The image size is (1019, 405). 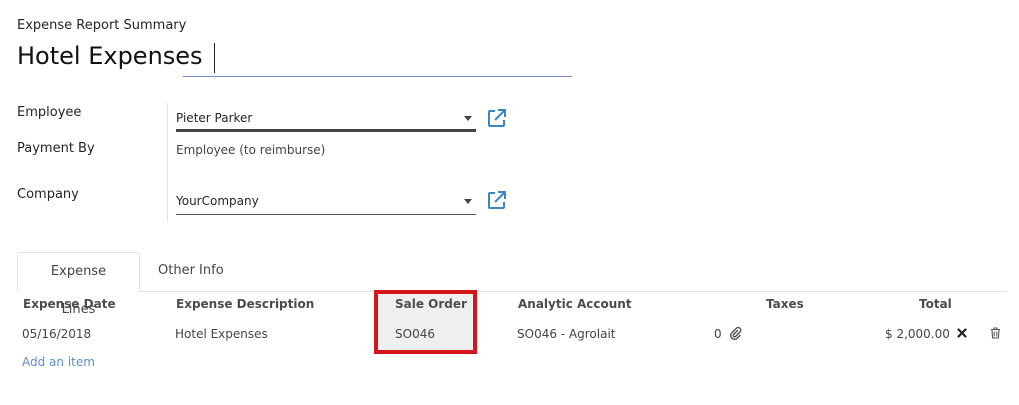 What do you see at coordinates (575, 304) in the screenshot?
I see `column-analytic-account: Analytic Account` at bounding box center [575, 304].